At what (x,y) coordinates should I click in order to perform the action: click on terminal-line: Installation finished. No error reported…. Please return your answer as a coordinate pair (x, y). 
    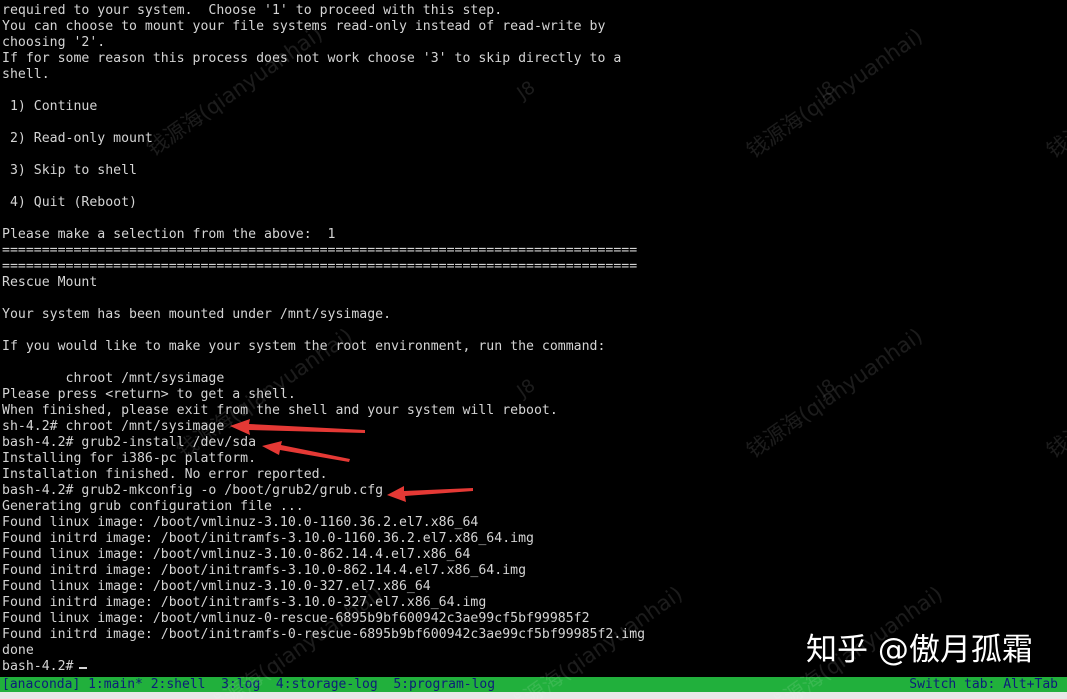
    Looking at the image, I should click on (165, 474).